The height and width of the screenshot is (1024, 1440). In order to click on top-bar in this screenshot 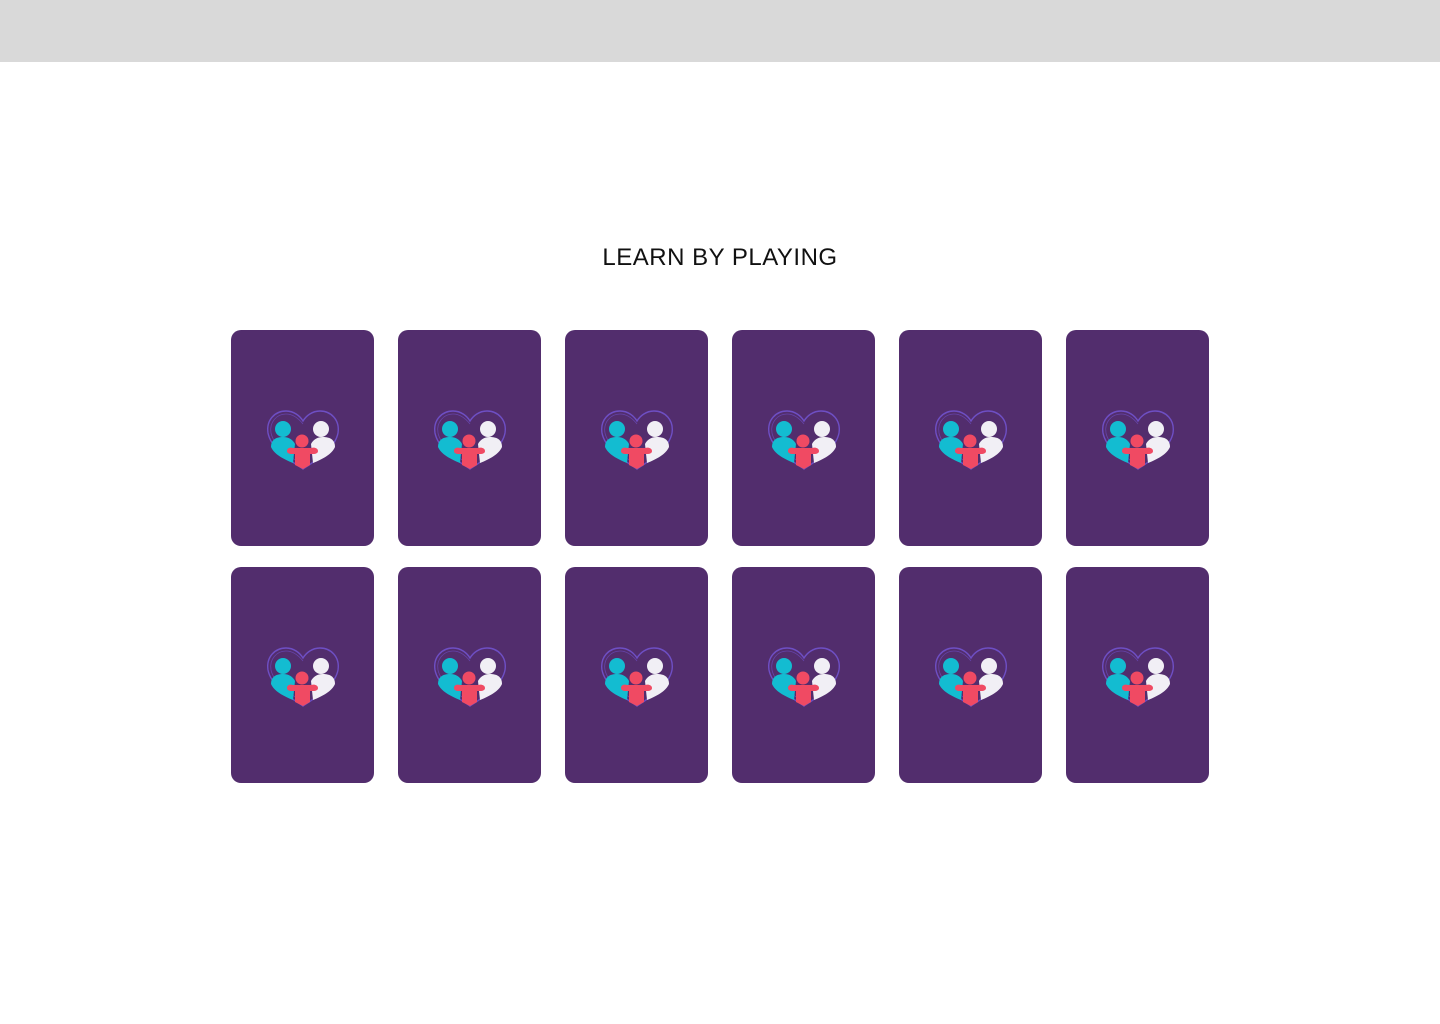, I will do `click(720, 31)`.